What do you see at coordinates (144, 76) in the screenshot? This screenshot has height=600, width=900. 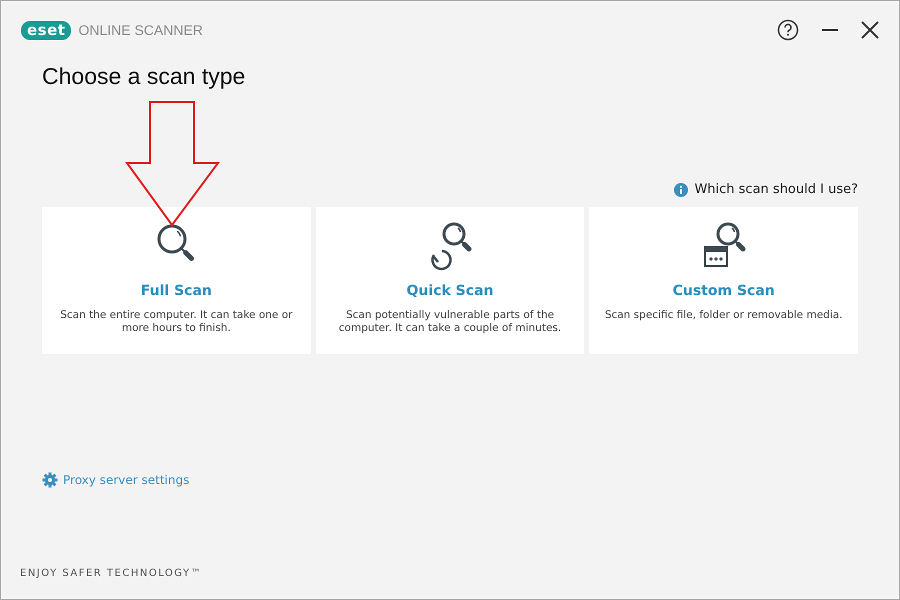 I see `page-title: Choose a scan type` at bounding box center [144, 76].